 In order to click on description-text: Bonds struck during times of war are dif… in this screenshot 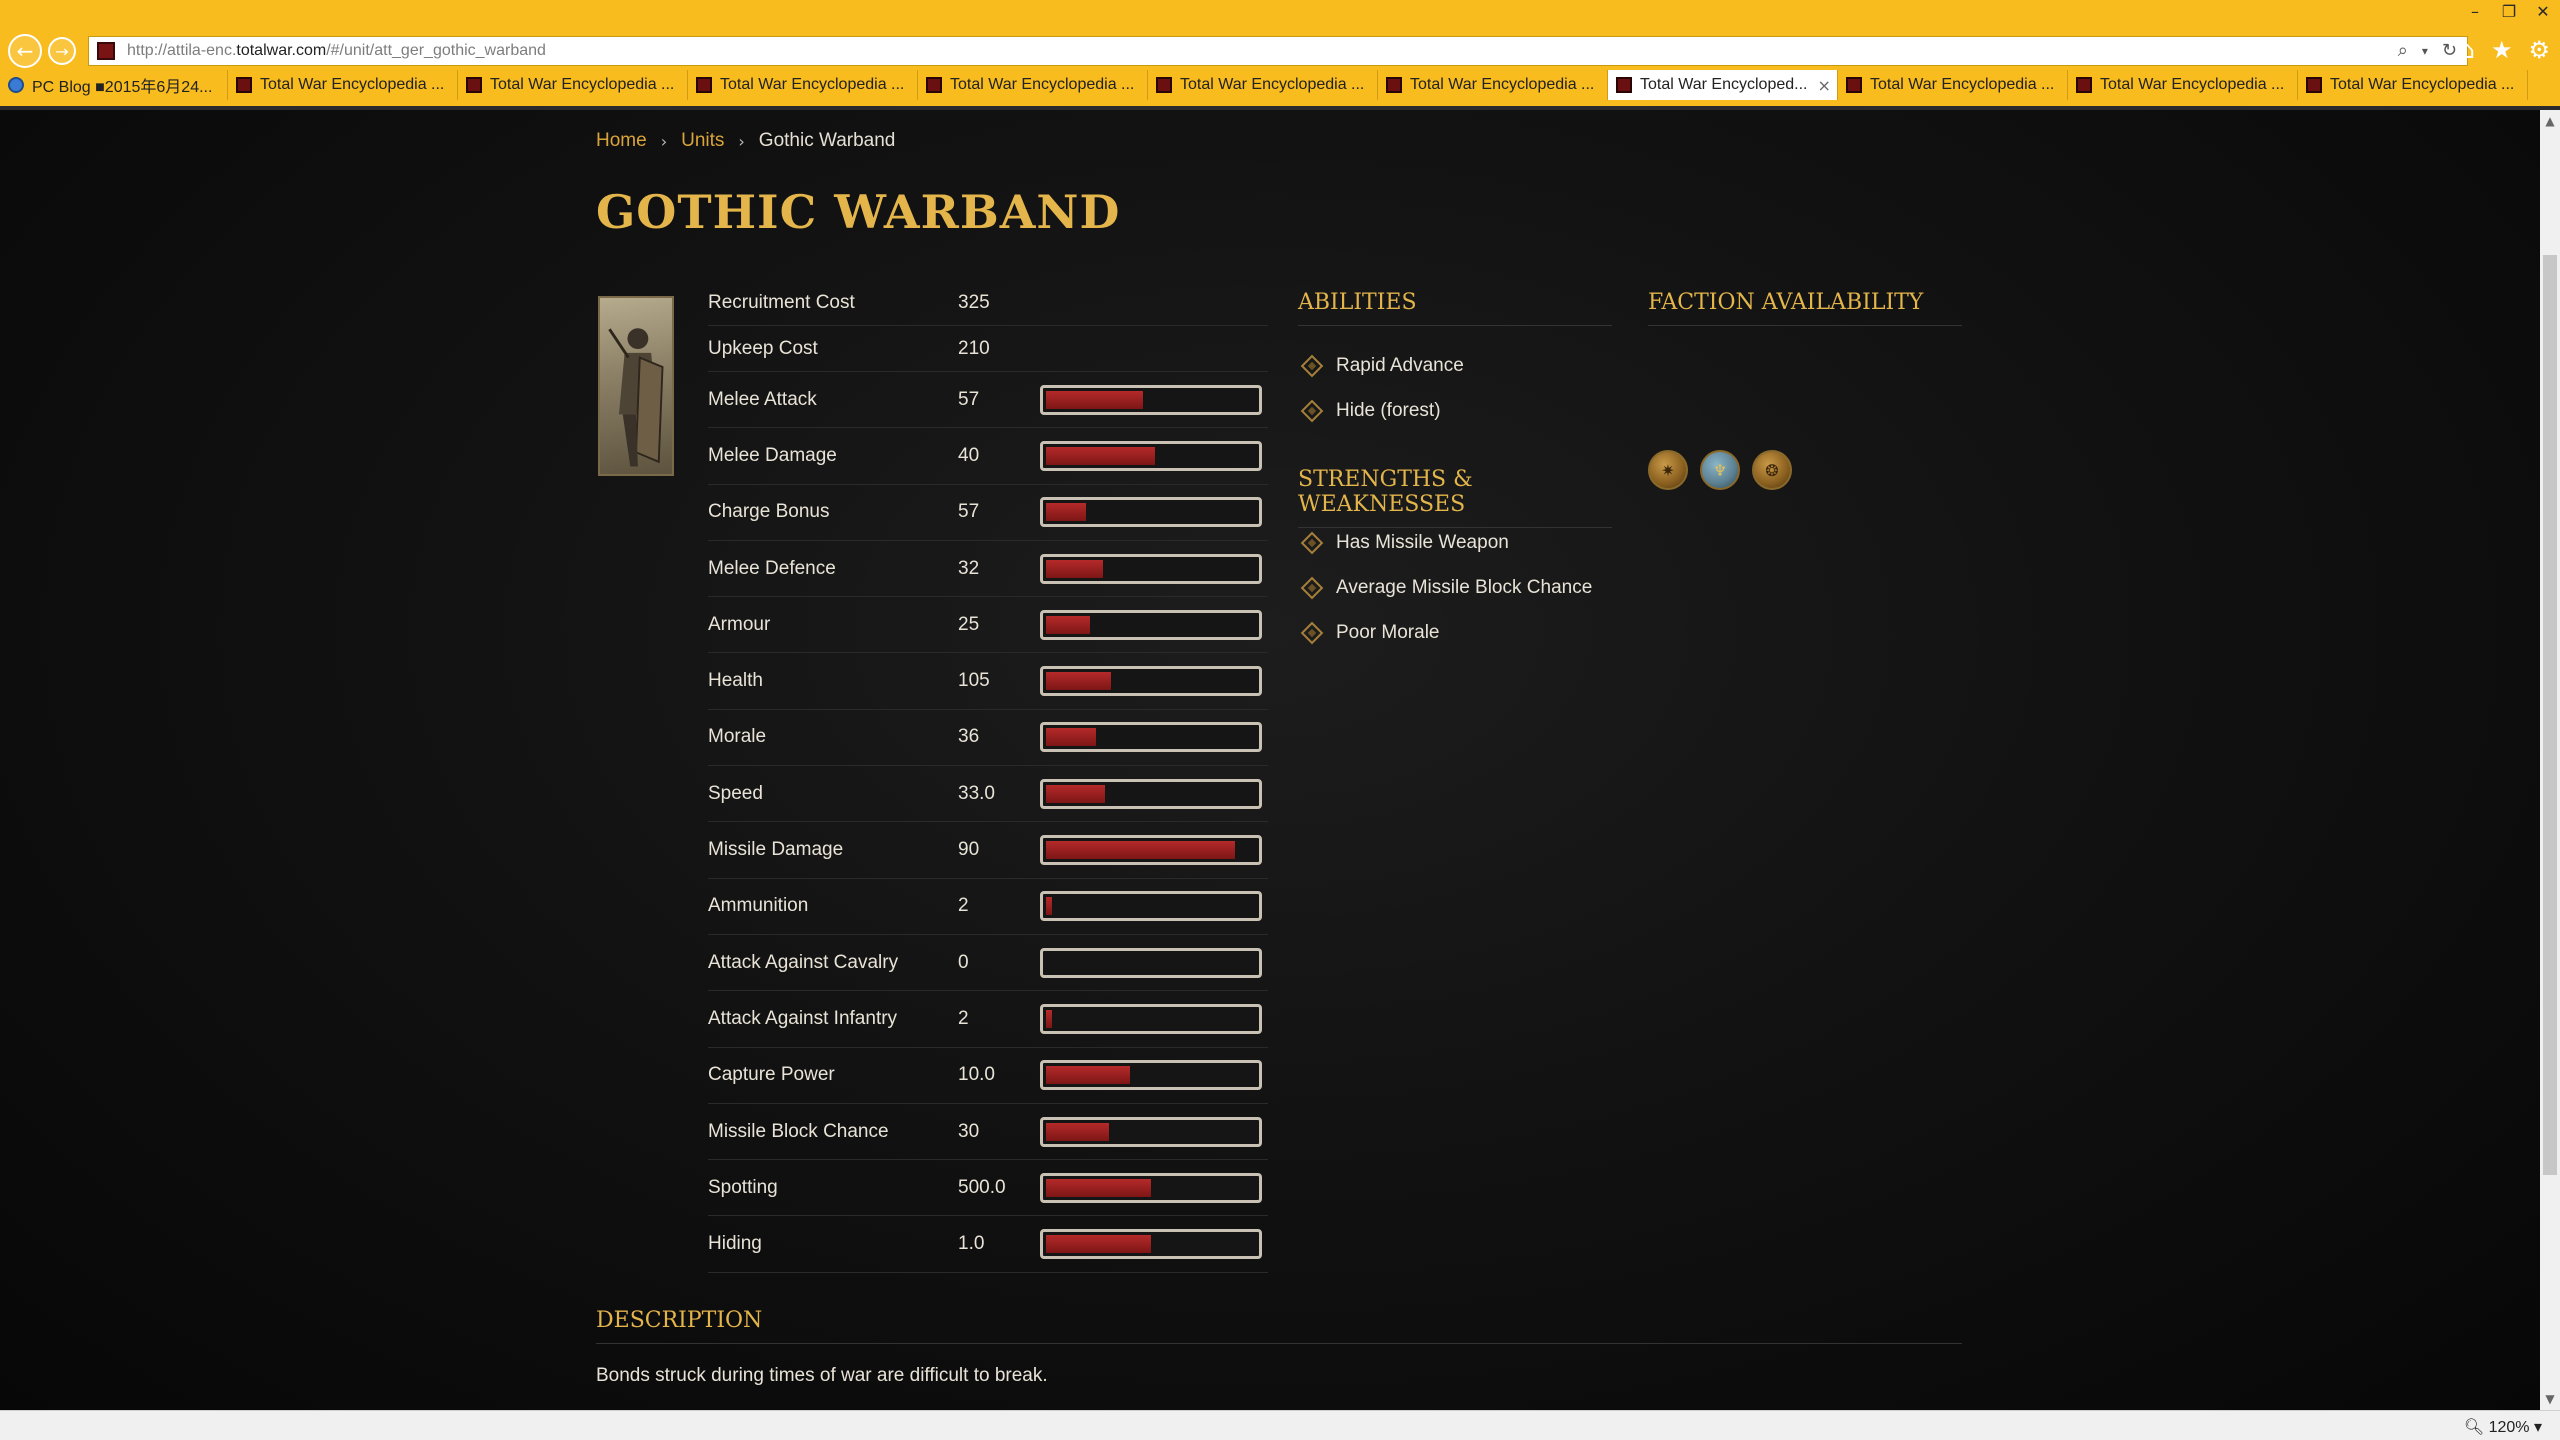, I will do `click(822, 1375)`.